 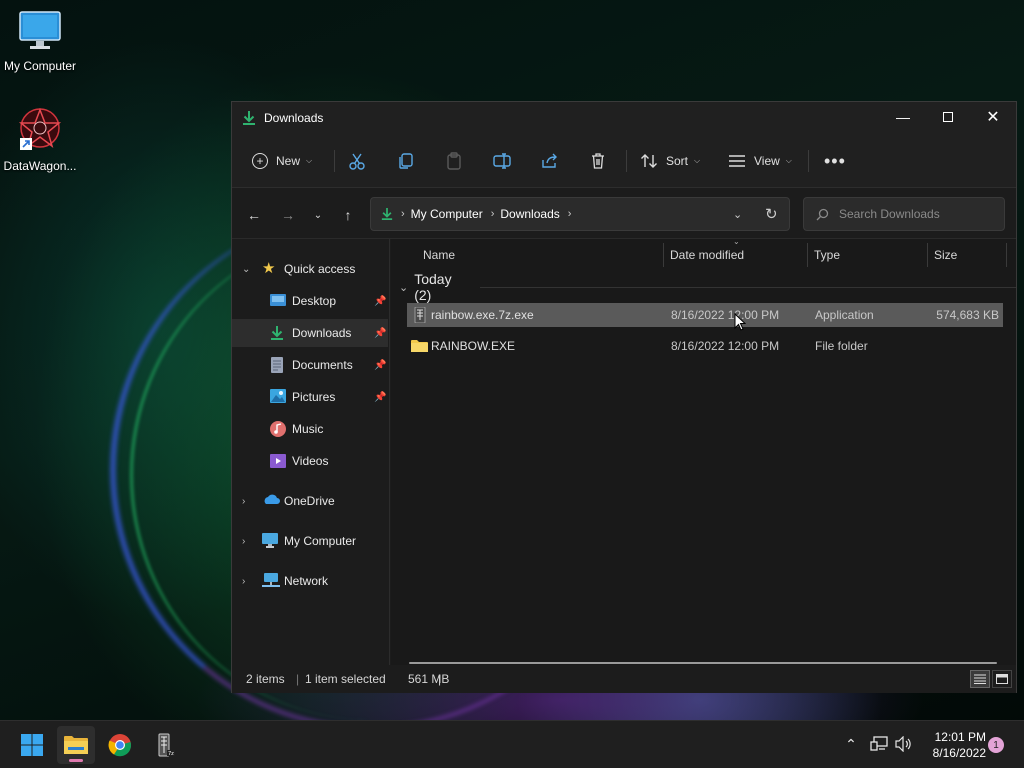 What do you see at coordinates (771, 214) in the screenshot?
I see `refresh-icon: ↻` at bounding box center [771, 214].